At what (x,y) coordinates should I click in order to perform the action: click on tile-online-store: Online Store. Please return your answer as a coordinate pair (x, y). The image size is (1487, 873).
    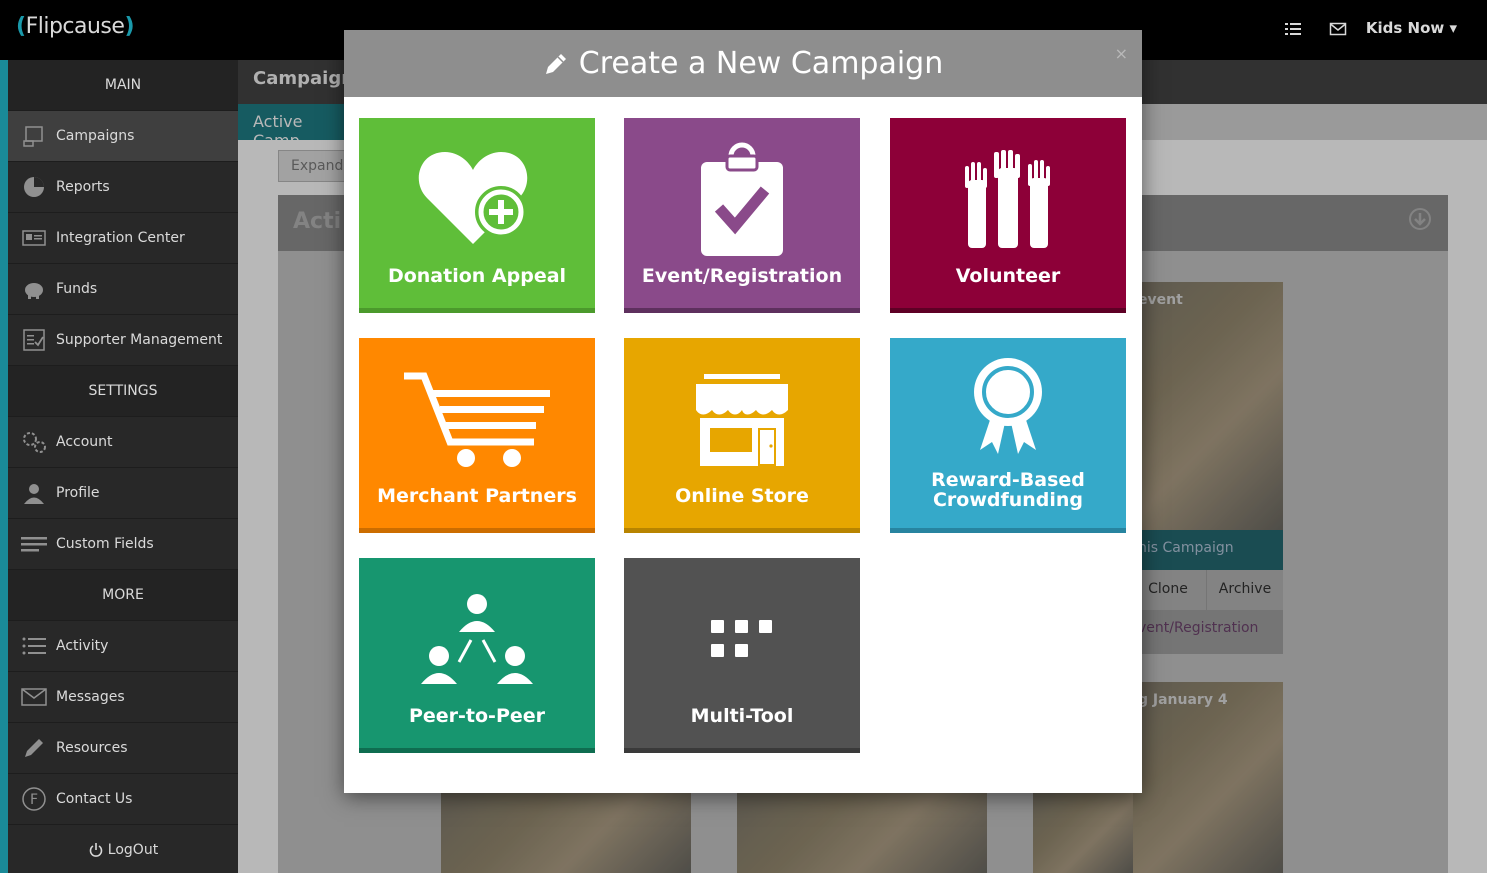
    Looking at the image, I should click on (742, 435).